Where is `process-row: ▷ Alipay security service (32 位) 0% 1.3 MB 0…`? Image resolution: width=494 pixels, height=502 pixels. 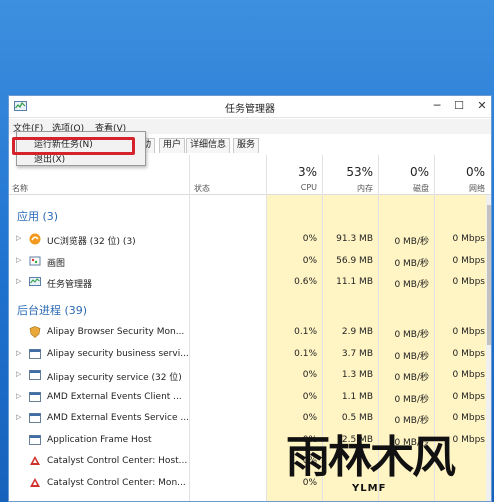 process-row: ▷ Alipay security service (32 位) 0% 1.3 MB 0… is located at coordinates (250, 375).